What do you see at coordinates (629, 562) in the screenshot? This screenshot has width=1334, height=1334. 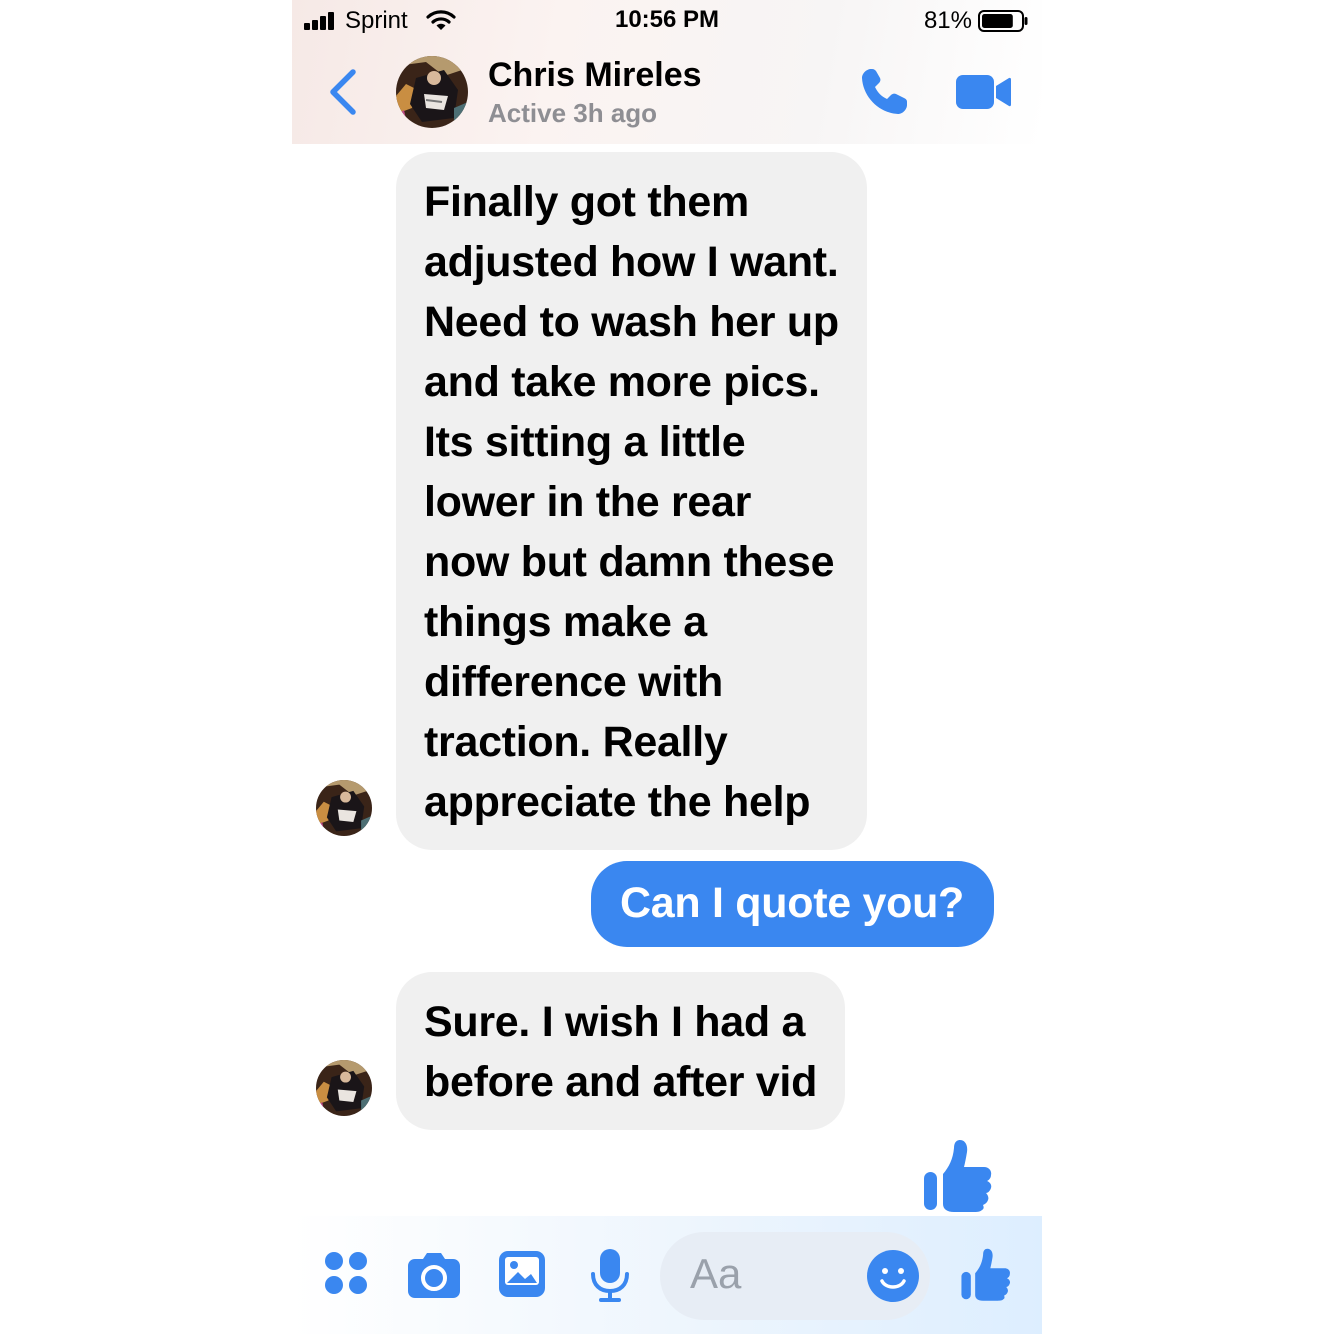 I see `message-line: now but damn these` at bounding box center [629, 562].